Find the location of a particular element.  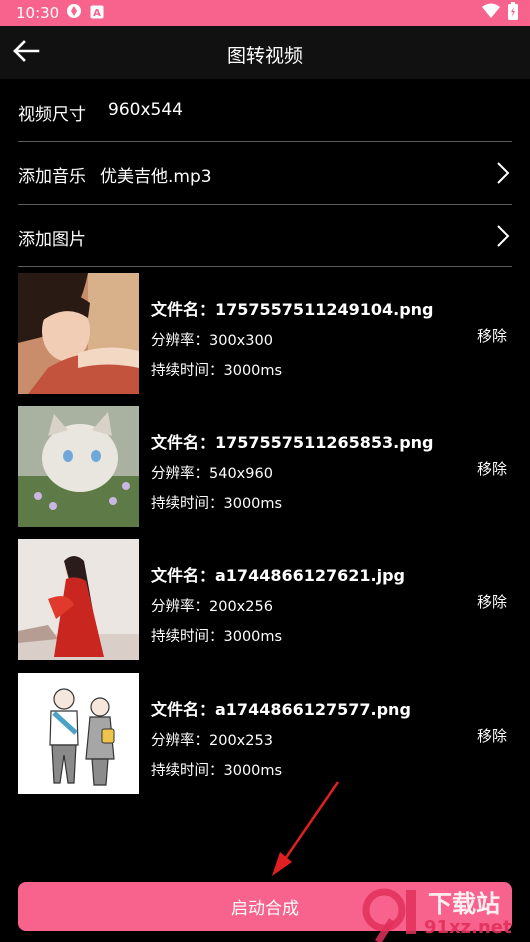

file-name: 文件名：a1744866127577.png is located at coordinates (281, 709).